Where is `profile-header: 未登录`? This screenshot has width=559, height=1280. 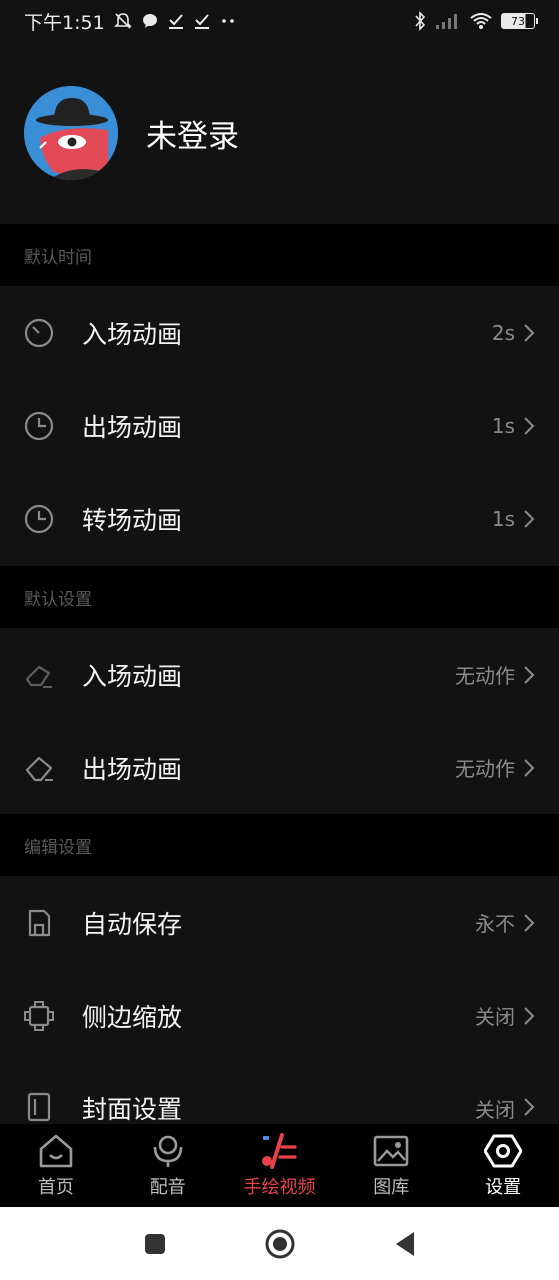 profile-header: 未登录 is located at coordinates (279, 133).